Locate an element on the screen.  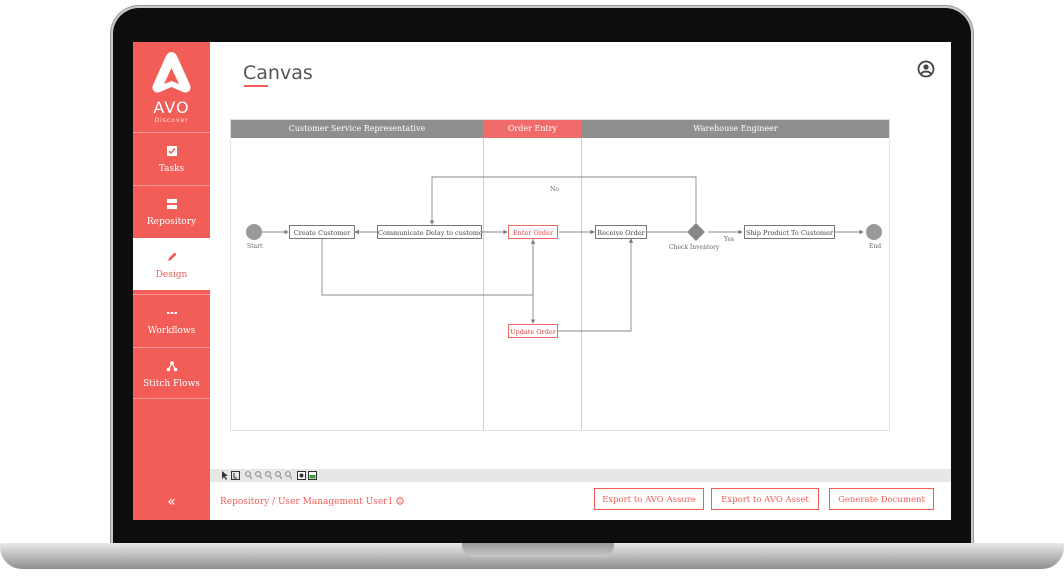
repository-icon is located at coordinates (171, 204).